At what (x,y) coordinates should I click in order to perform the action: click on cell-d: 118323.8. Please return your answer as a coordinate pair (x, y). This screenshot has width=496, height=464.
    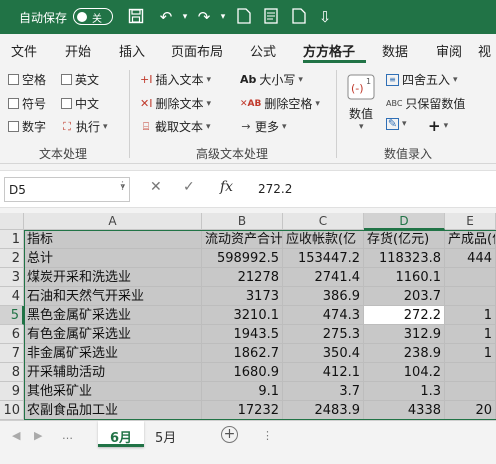
    Looking at the image, I should click on (404, 258).